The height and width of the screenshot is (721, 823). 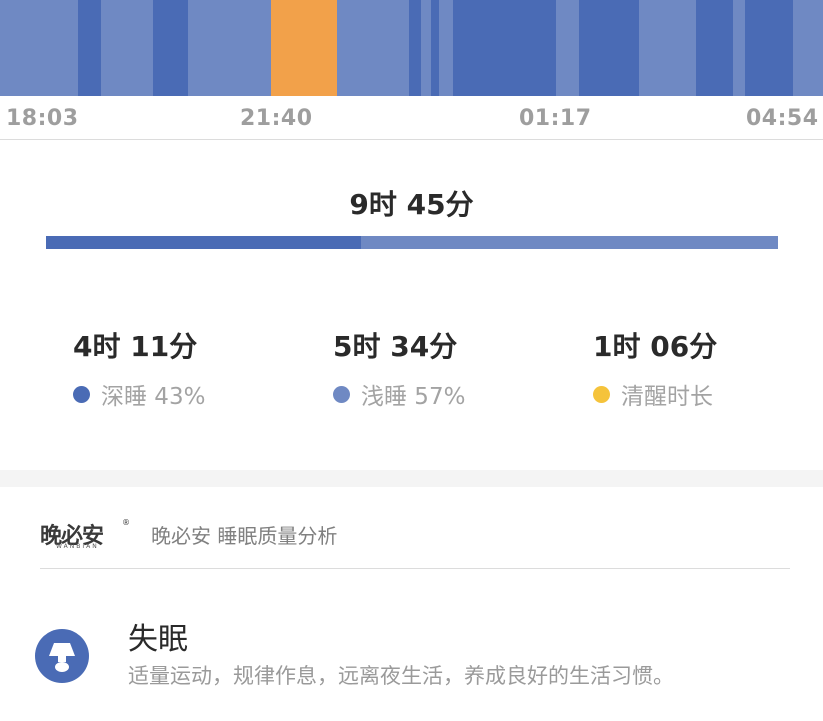 I want to click on stat-label-row: 深睡 43%, so click(x=139, y=394).